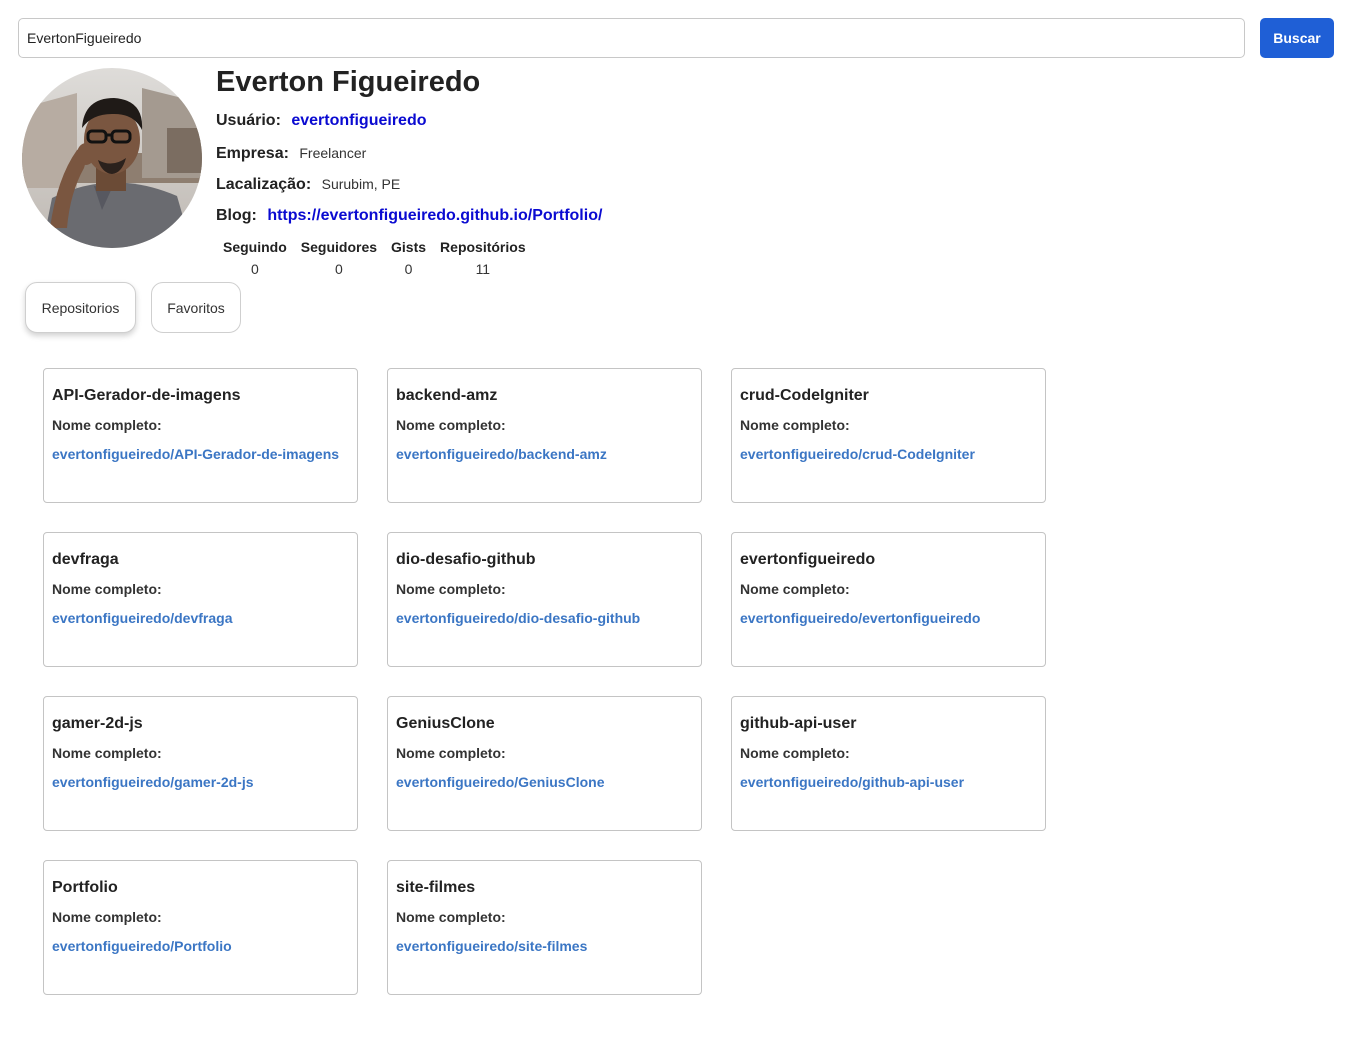 Image resolution: width=1349 pixels, height=1038 pixels. Describe the element at coordinates (80, 307) in the screenshot. I see `tab-repositorios: Repositorios` at that location.